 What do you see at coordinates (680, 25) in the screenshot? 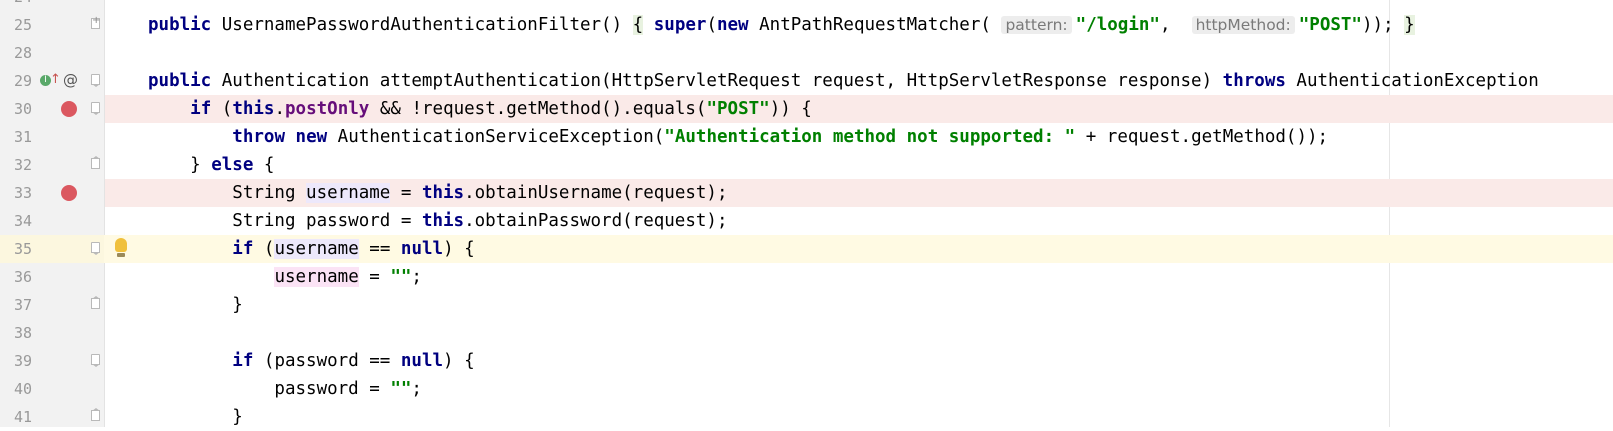
I see `keyword-token: super` at bounding box center [680, 25].